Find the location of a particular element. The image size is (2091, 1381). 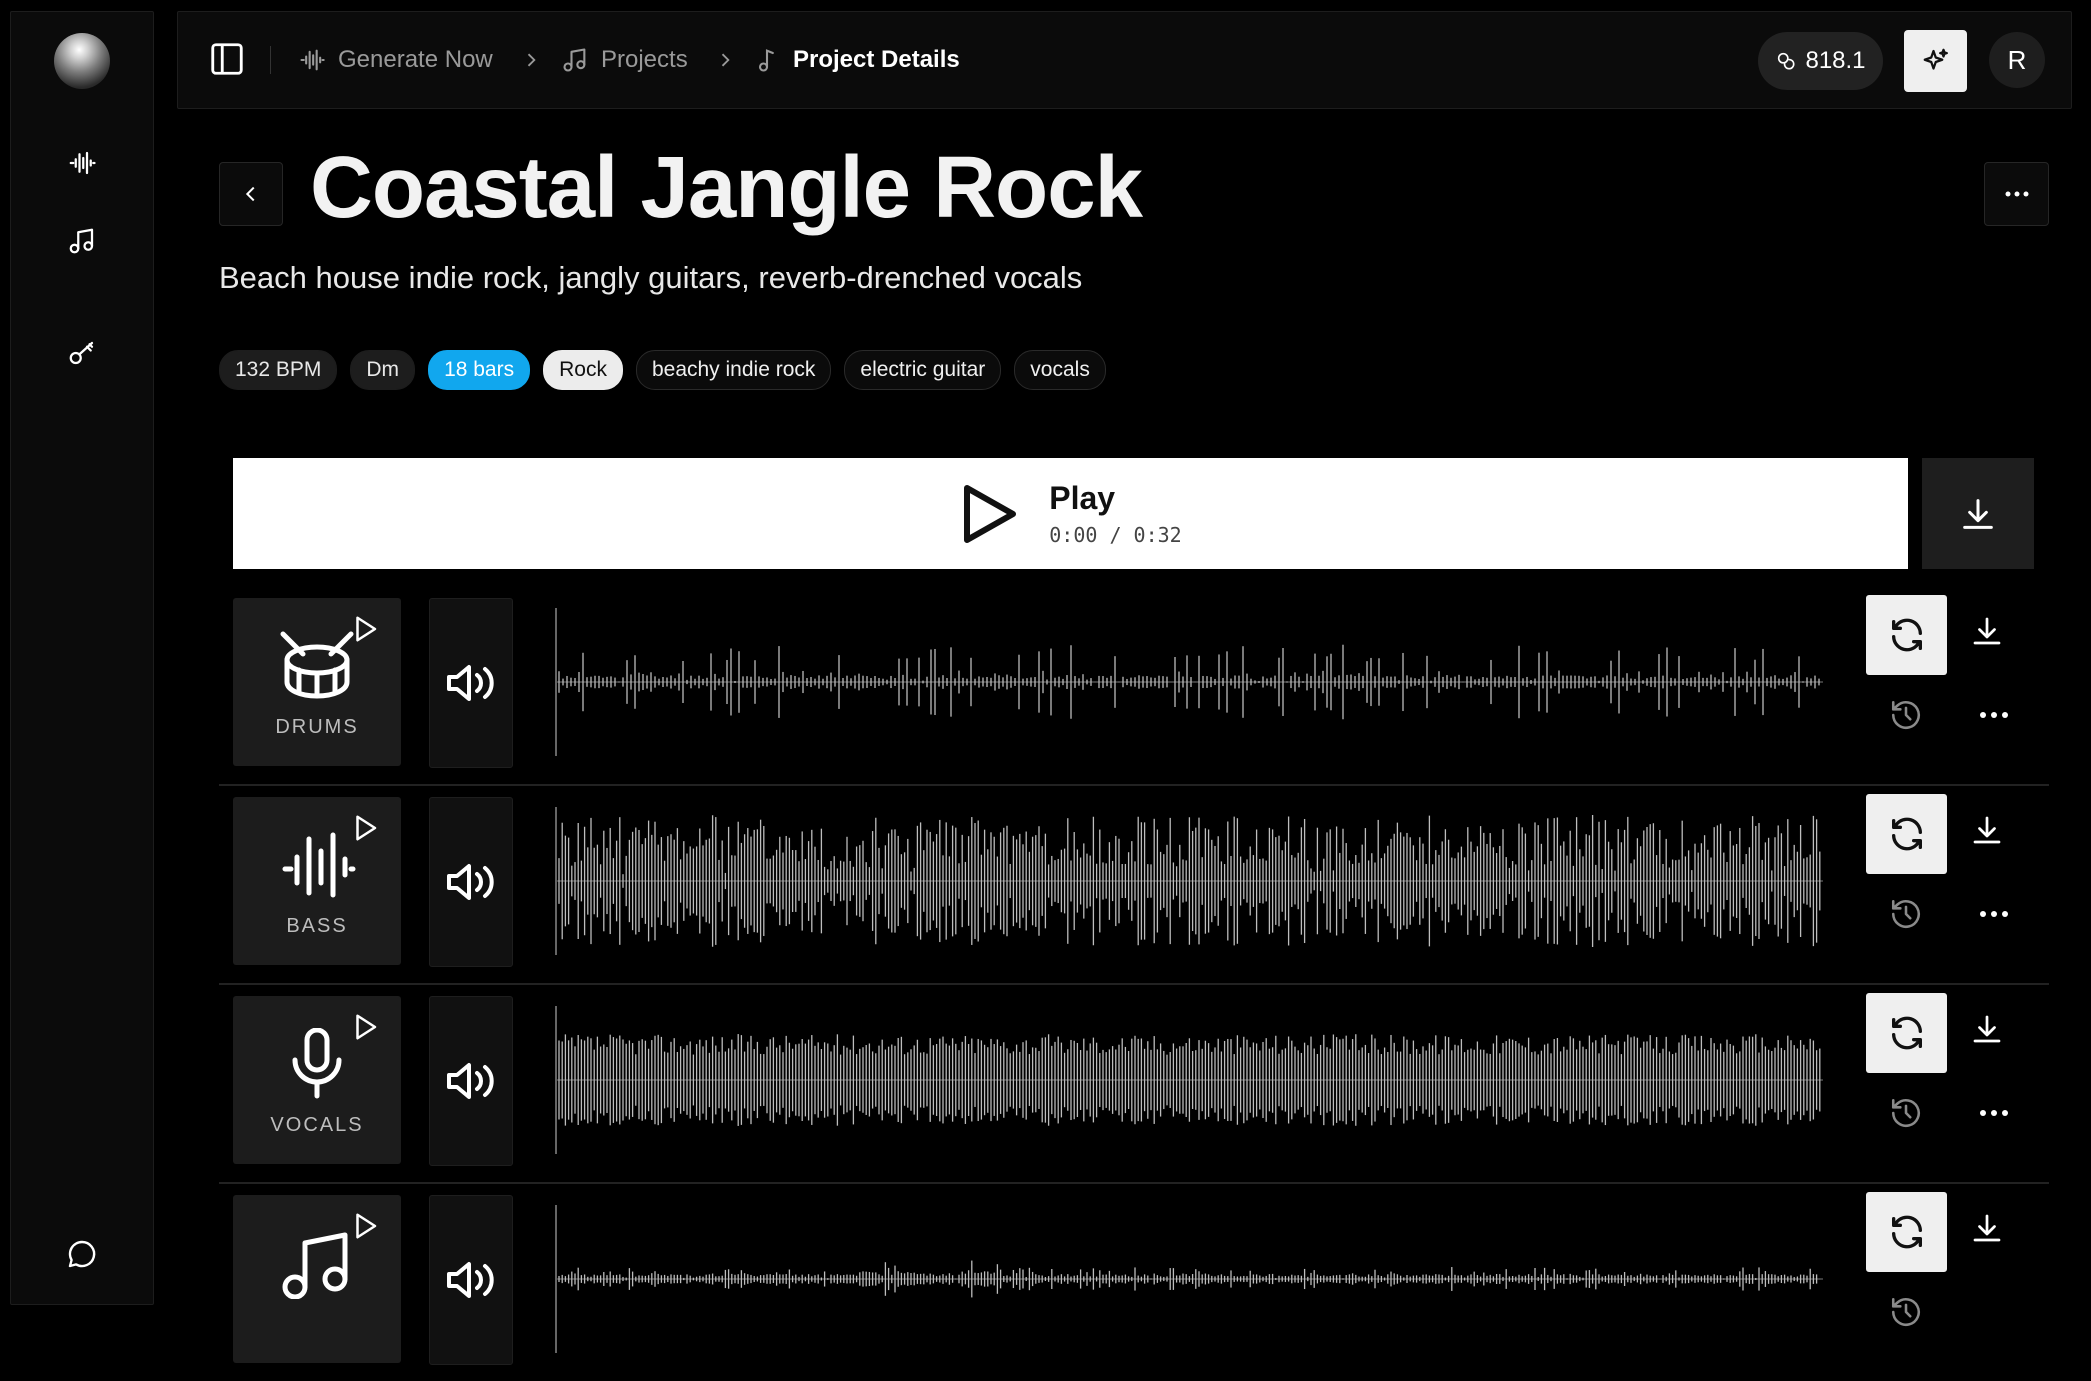

tag-instrument: electric guitar is located at coordinates (923, 370).